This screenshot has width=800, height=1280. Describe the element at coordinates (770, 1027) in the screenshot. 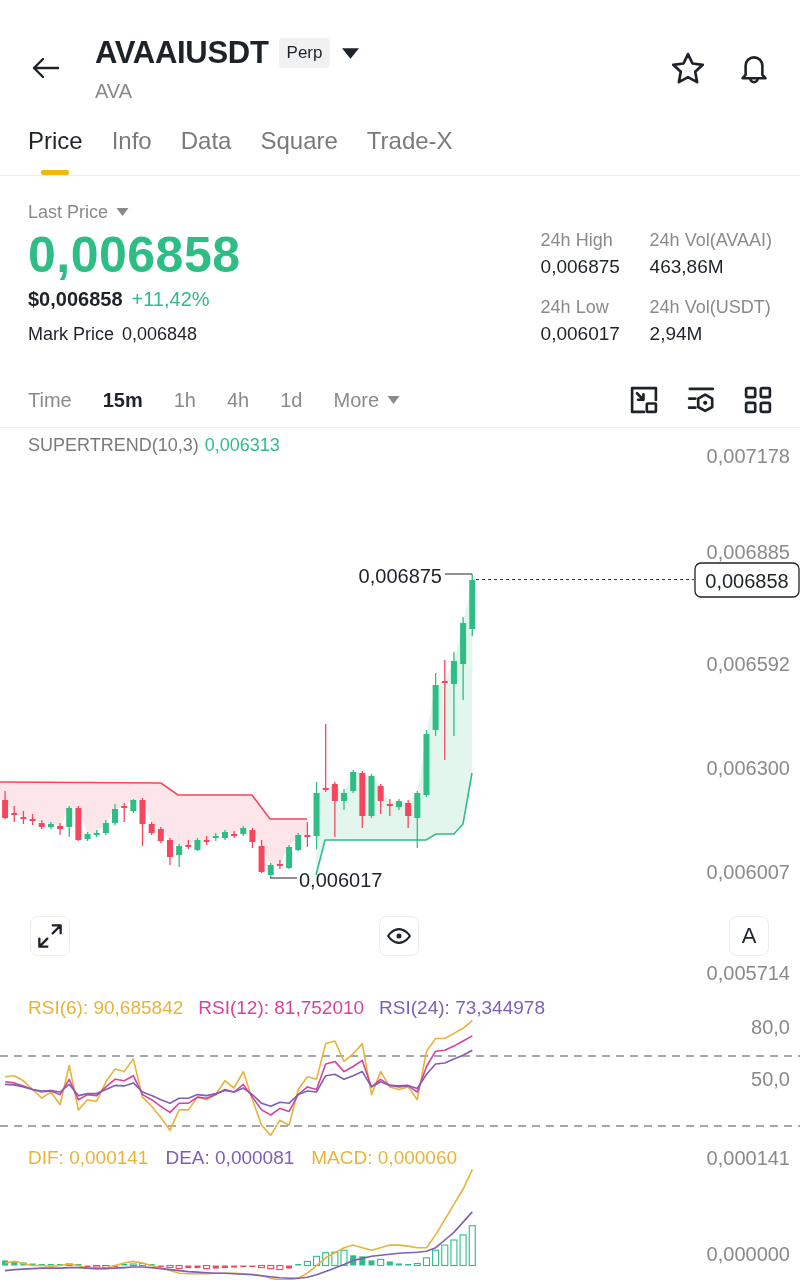

I see `rsi-axis-label: 80,0` at that location.